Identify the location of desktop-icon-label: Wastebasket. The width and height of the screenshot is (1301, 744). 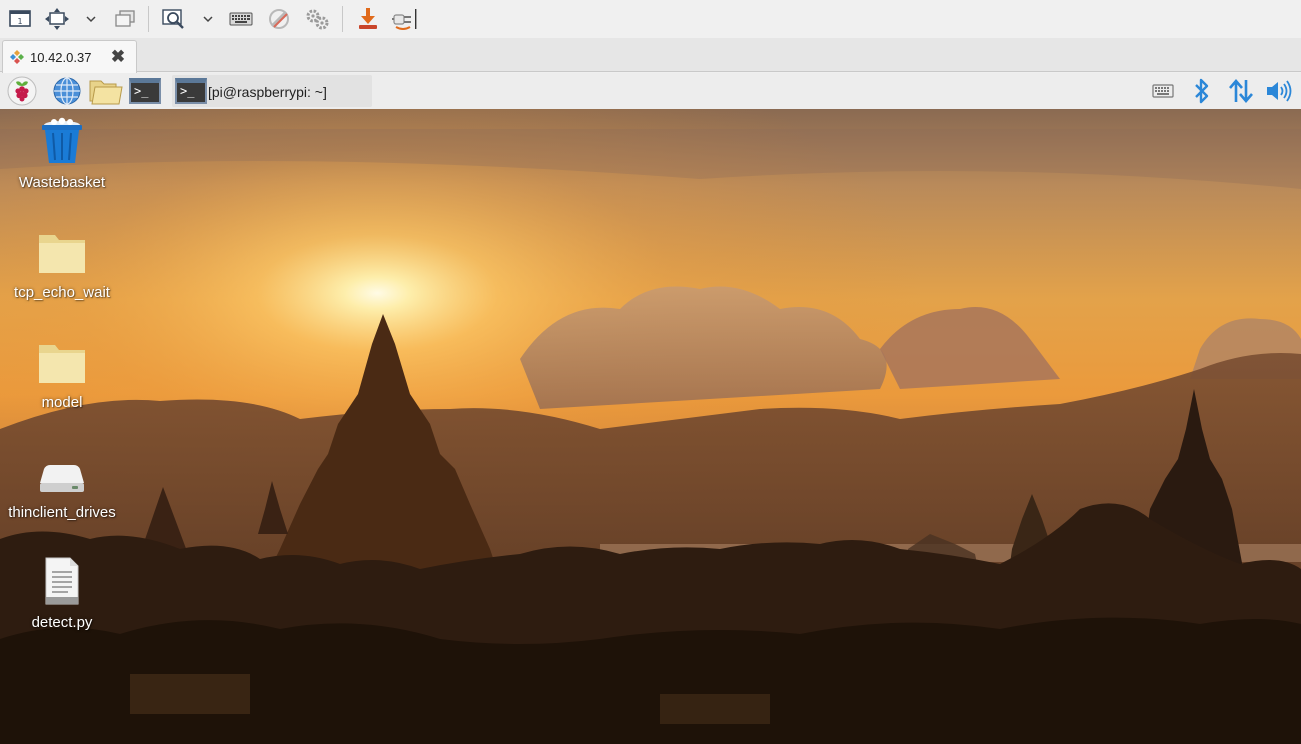
(62, 182).